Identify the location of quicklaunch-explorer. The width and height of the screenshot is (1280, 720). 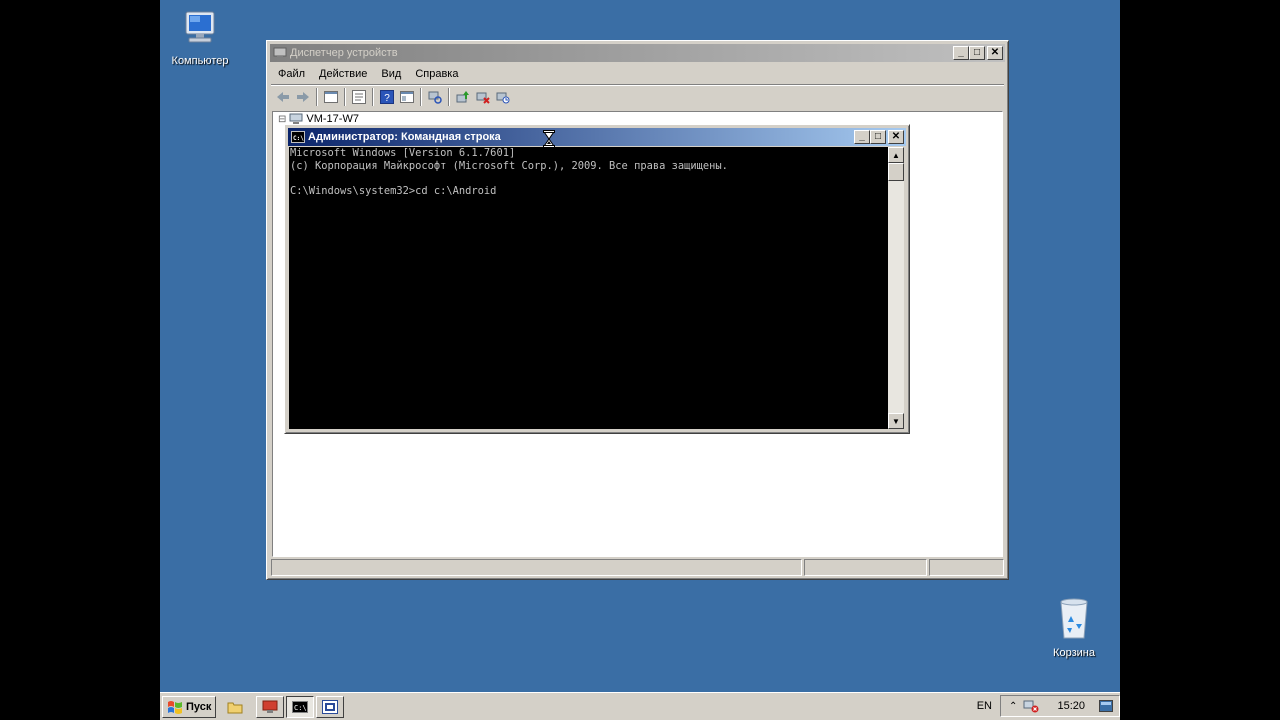
(235, 707).